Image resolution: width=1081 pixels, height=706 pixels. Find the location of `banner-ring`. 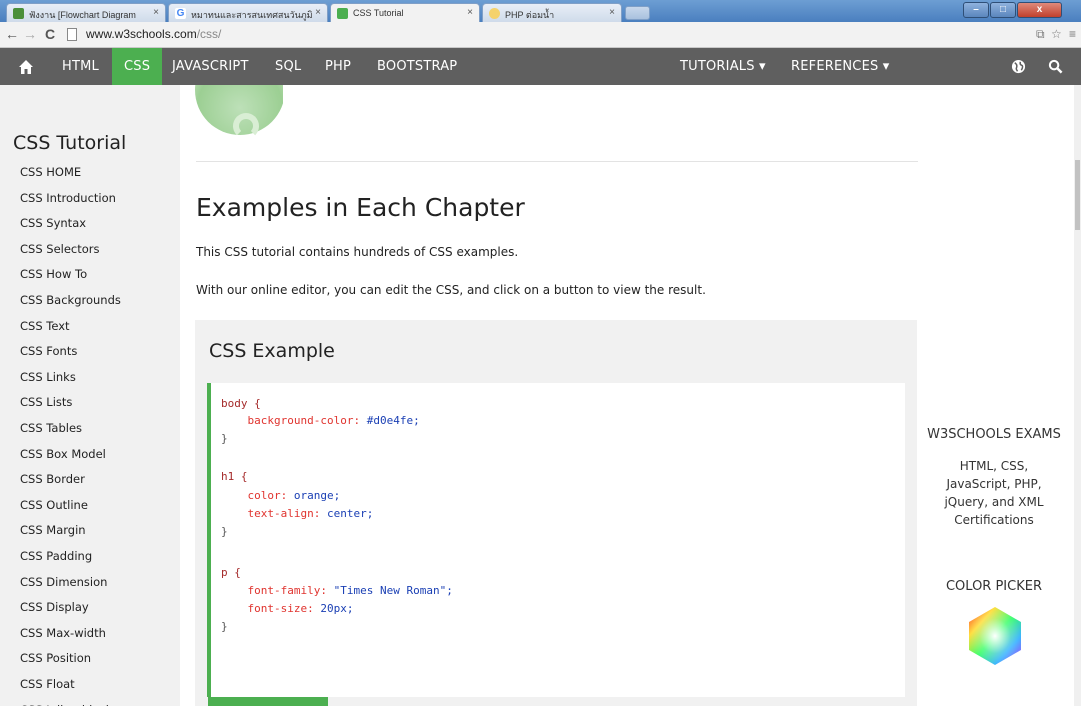

banner-ring is located at coordinates (246, 126).